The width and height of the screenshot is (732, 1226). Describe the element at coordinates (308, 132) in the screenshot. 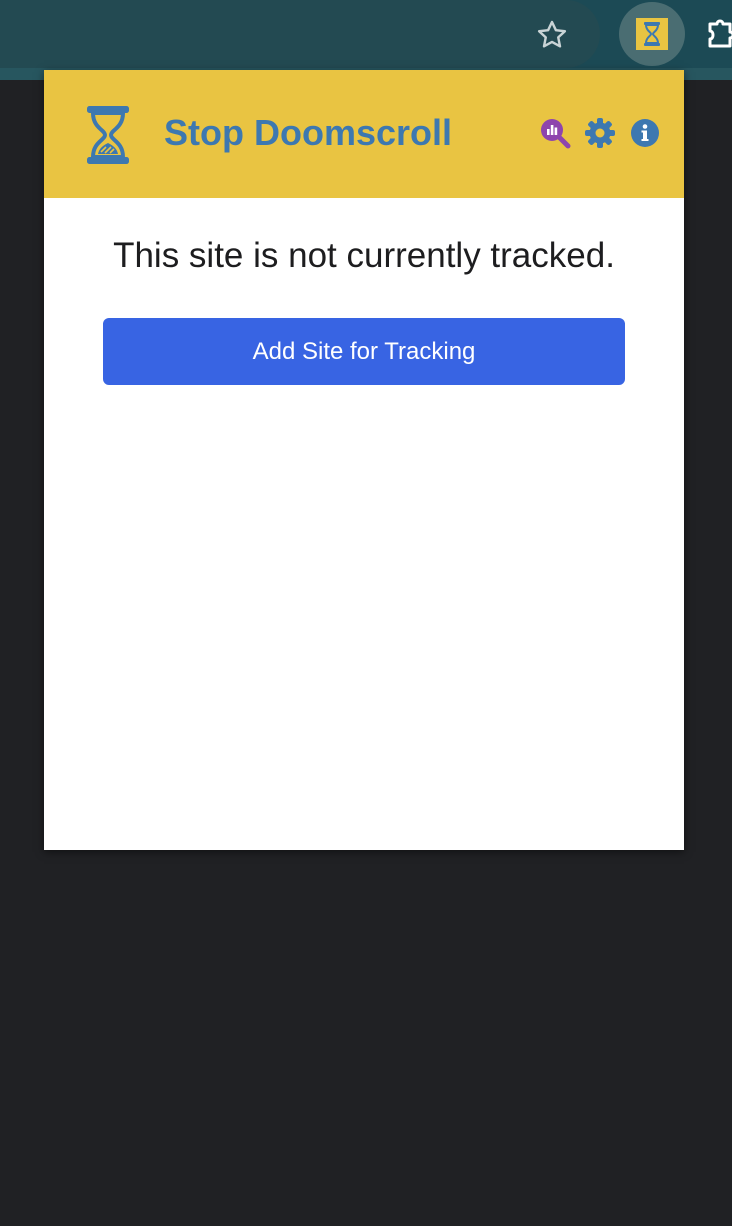

I see `app-title: Stop Doomscroll` at that location.